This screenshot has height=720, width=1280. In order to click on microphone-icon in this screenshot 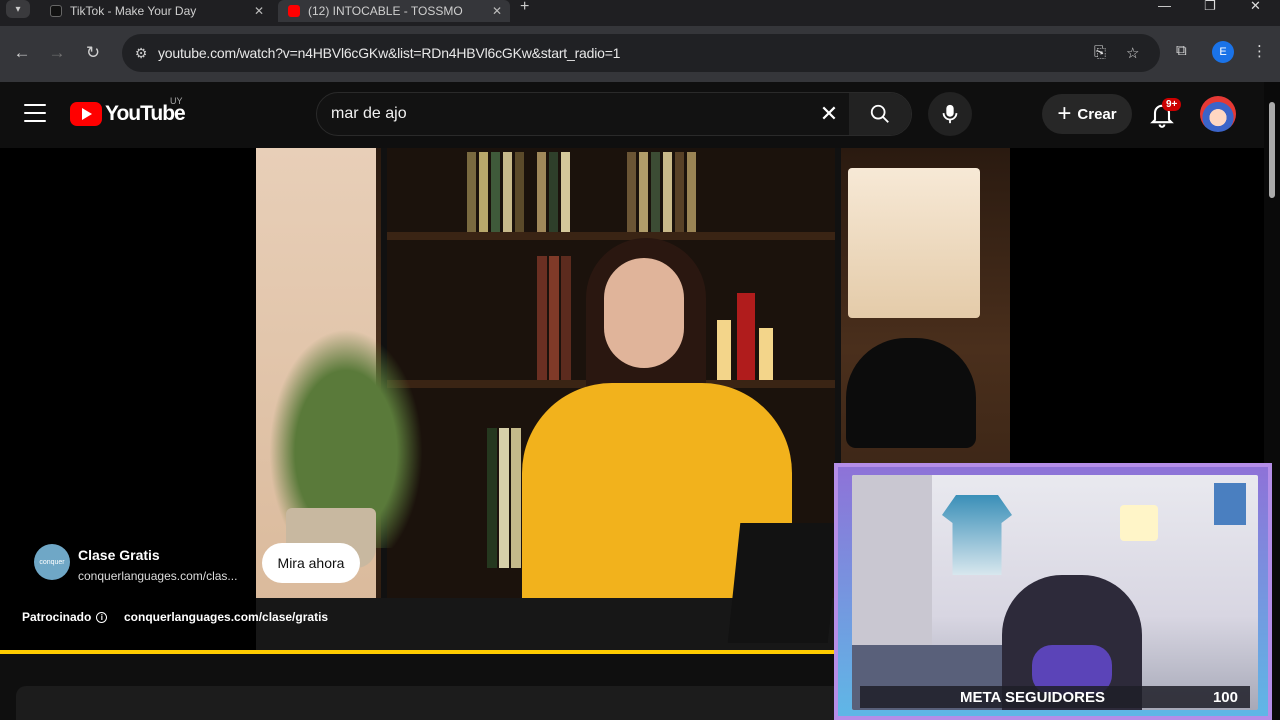, I will do `click(950, 114)`.